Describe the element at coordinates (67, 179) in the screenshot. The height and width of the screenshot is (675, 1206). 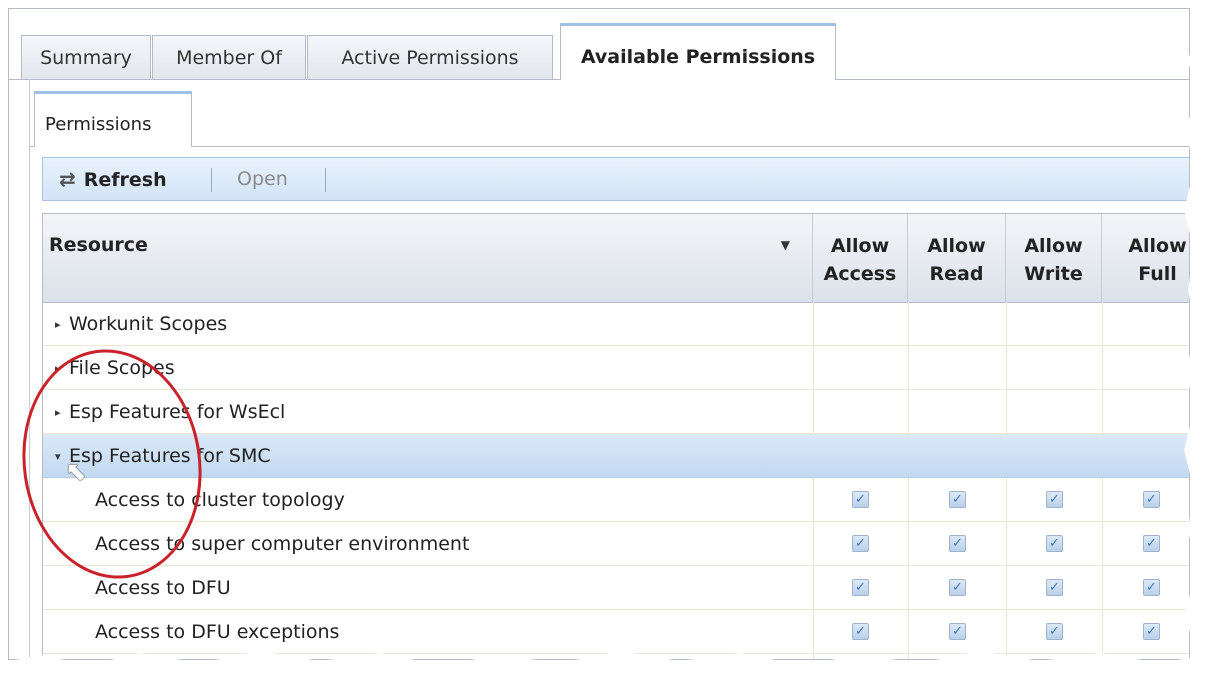
I see `refresh-icon: ⇄` at that location.